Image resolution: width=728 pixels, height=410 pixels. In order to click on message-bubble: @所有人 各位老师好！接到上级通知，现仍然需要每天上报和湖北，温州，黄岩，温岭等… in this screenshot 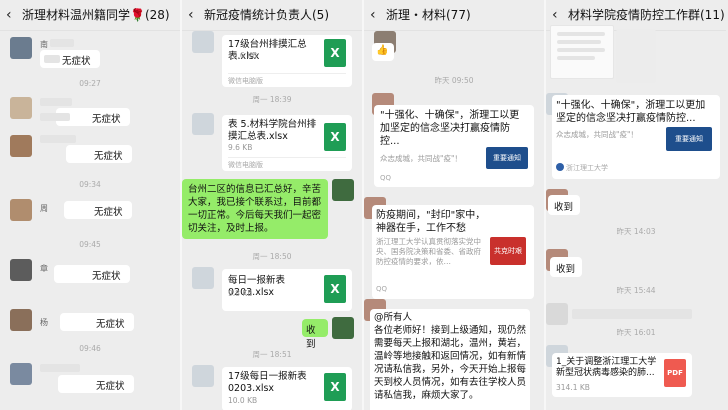, I will do `click(450, 359)`.